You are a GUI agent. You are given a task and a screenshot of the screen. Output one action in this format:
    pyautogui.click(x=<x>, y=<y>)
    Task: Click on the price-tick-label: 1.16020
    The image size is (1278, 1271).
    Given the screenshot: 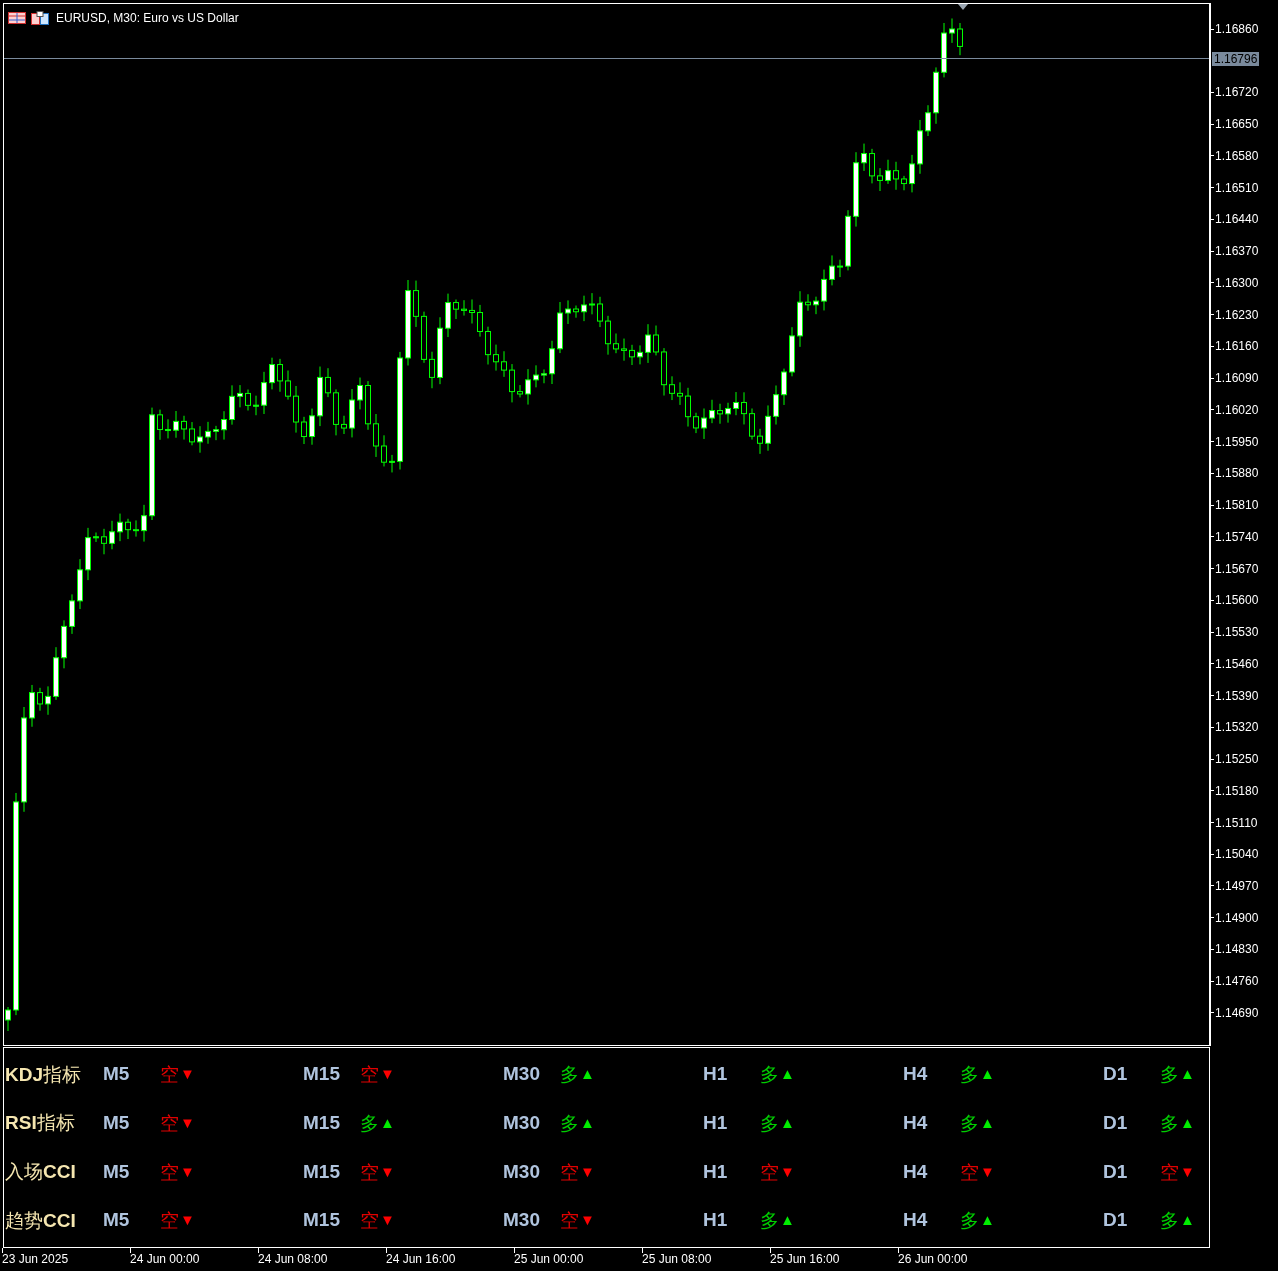 What is the action you would take?
    pyautogui.click(x=1237, y=409)
    